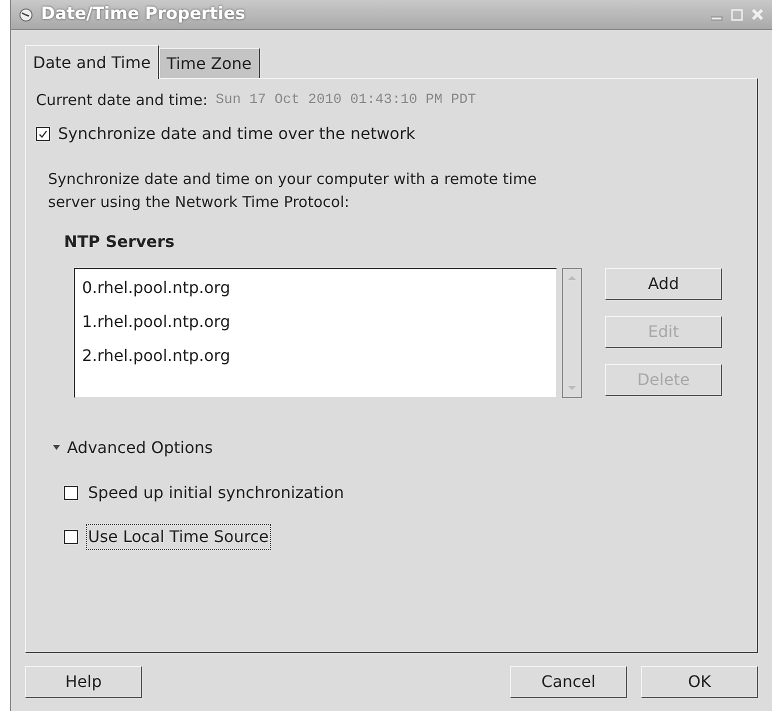 This screenshot has width=772, height=711. What do you see at coordinates (237, 134) in the screenshot?
I see `checkbox-label: Synchronize date and time over the network` at bounding box center [237, 134].